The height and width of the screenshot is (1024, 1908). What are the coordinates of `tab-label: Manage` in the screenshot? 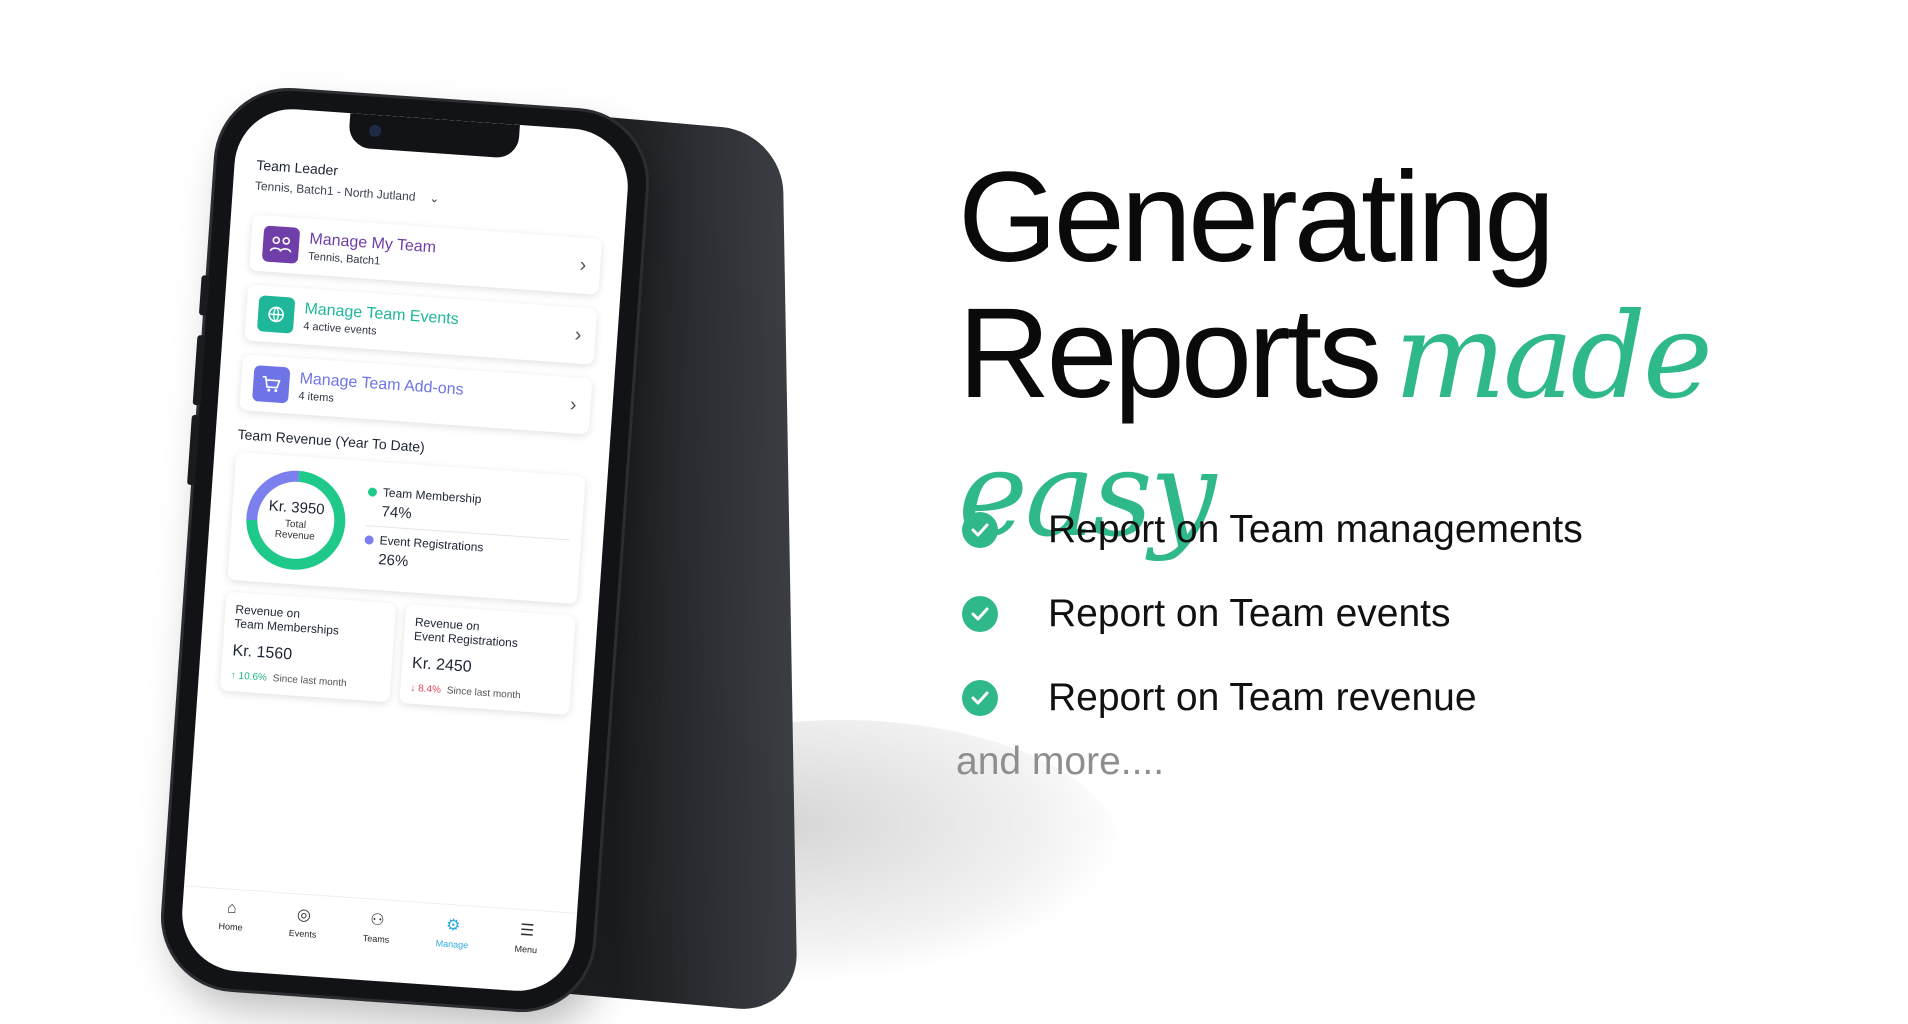 It's located at (452, 944).